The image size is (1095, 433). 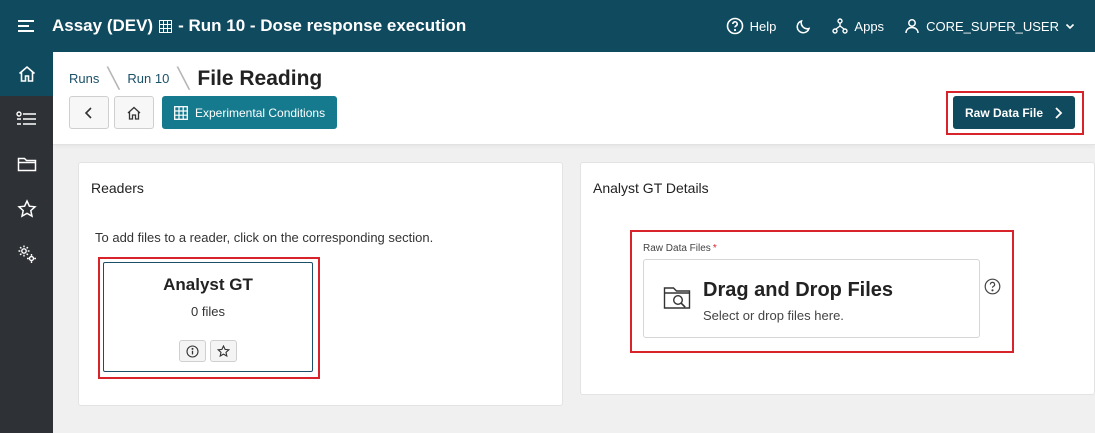 I want to click on info-icon, so click(x=192, y=351).